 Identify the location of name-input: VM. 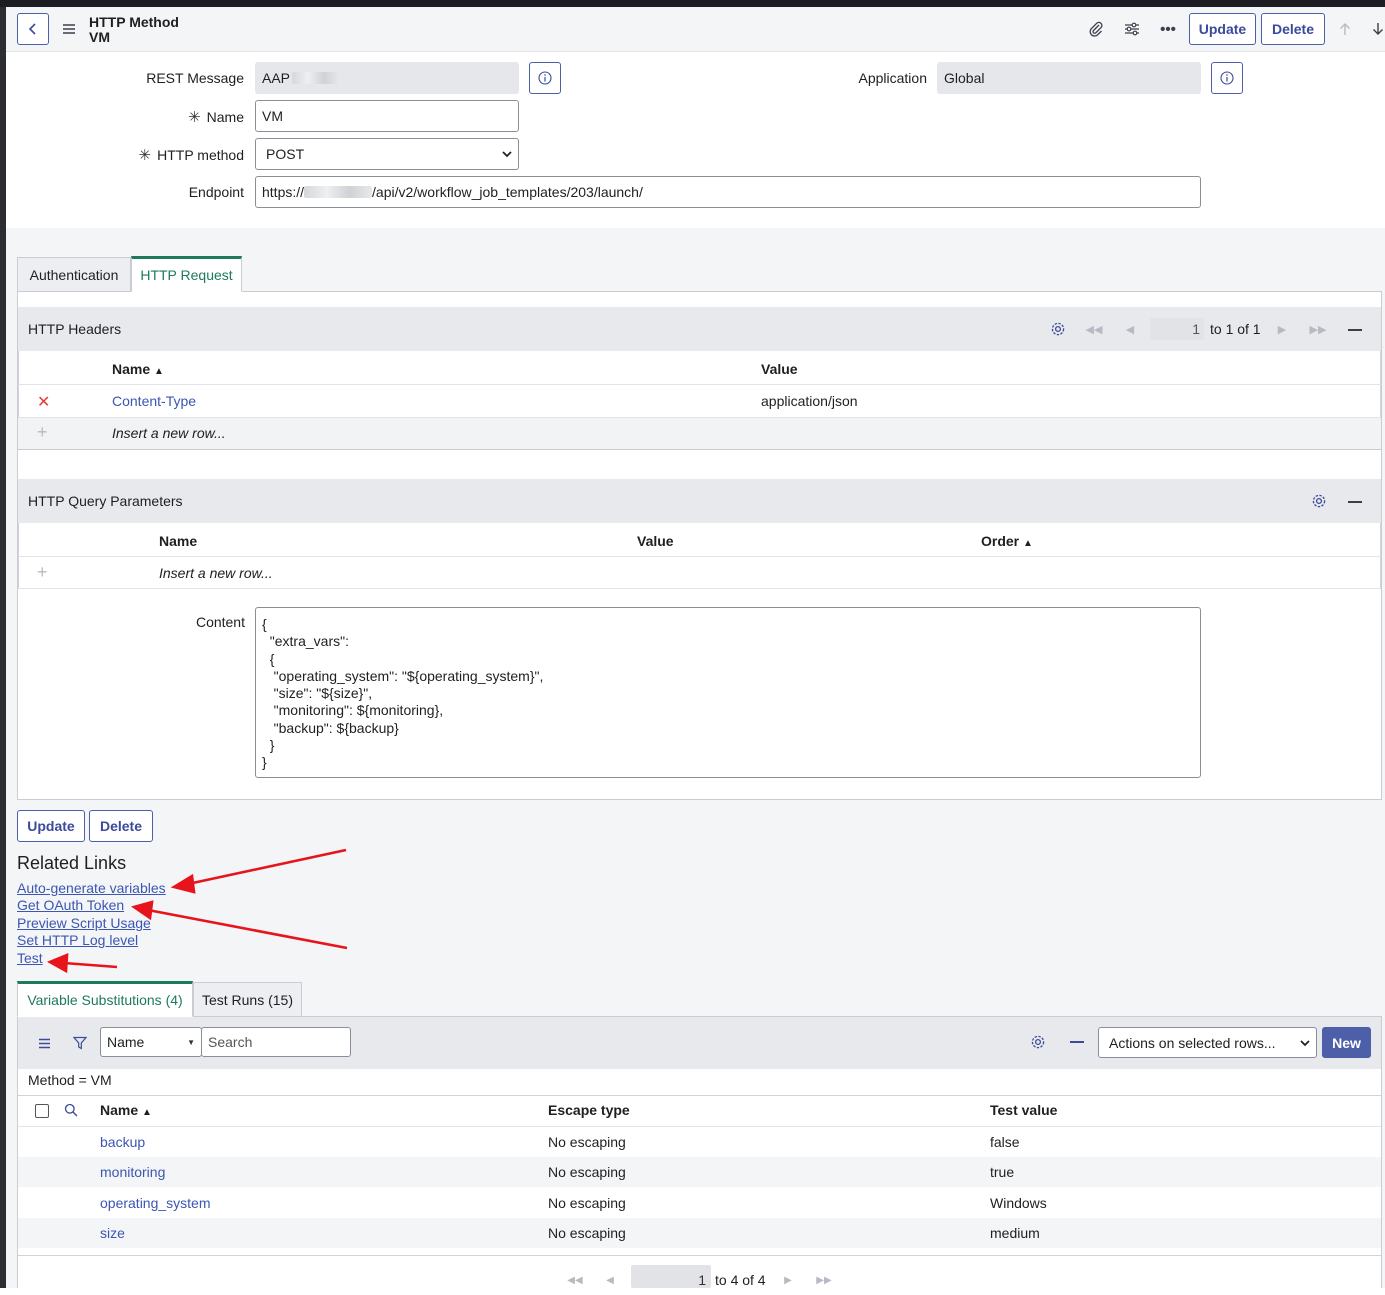
(387, 116).